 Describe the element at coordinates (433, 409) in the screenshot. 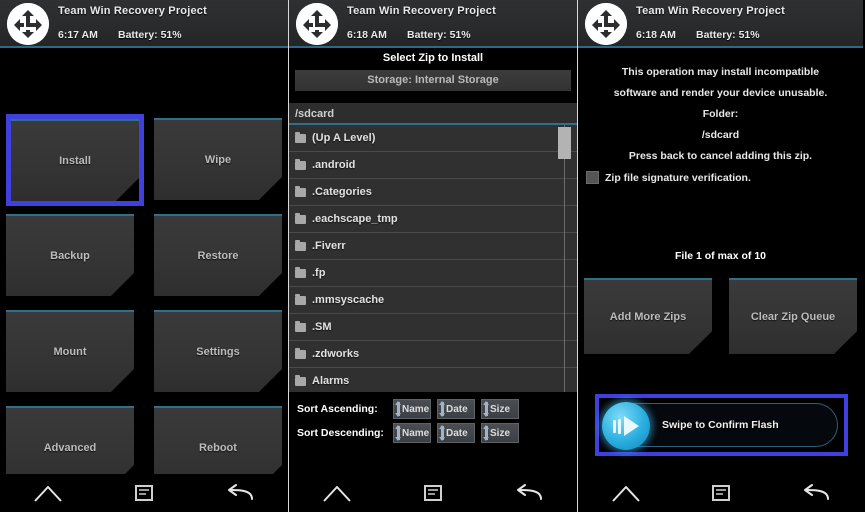

I see `sort-ascending-row: Sort Ascending: Name Date Size` at that location.